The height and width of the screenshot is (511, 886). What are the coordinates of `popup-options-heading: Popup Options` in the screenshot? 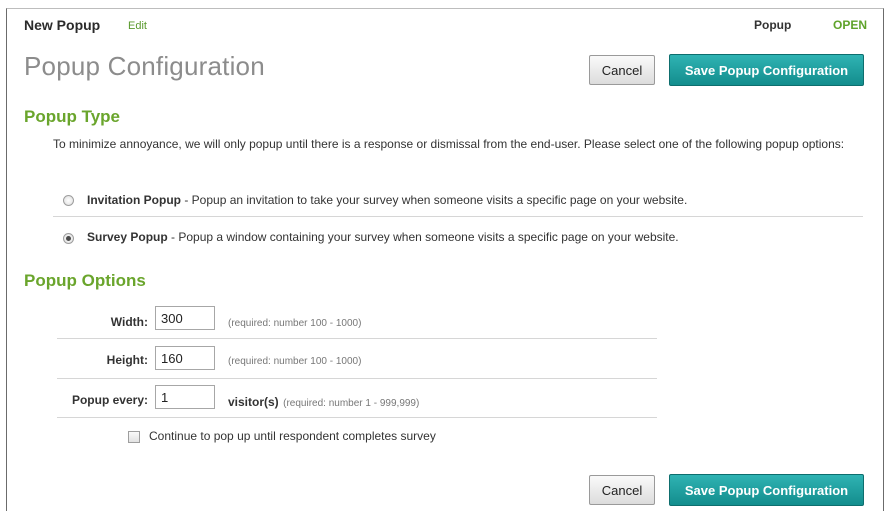 It's located at (85, 280).